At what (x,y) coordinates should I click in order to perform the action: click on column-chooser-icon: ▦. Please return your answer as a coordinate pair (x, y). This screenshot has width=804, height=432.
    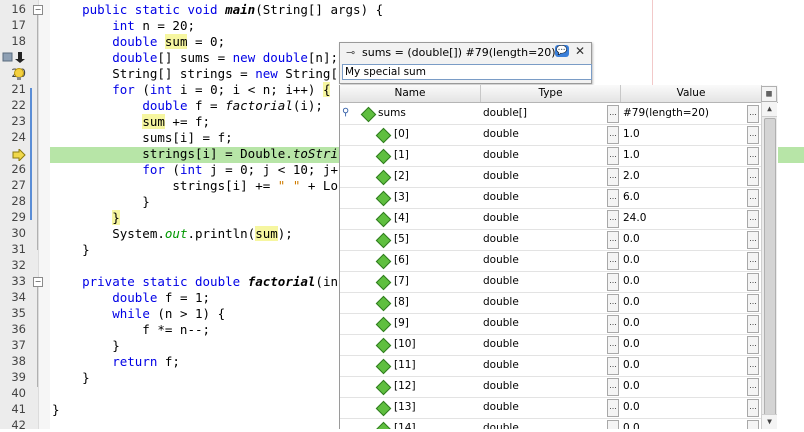
    Looking at the image, I should click on (769, 94).